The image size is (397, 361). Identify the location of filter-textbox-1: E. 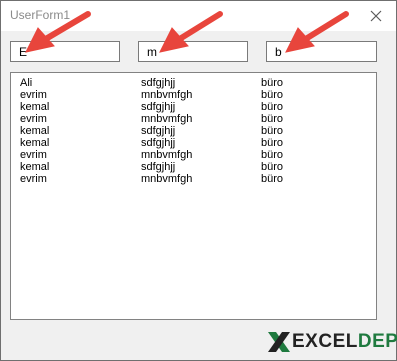
(65, 51).